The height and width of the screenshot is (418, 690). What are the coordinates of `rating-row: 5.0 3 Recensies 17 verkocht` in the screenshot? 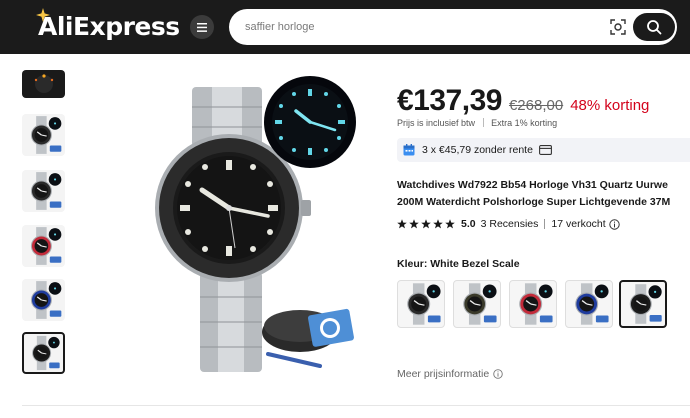 It's located at (508, 224).